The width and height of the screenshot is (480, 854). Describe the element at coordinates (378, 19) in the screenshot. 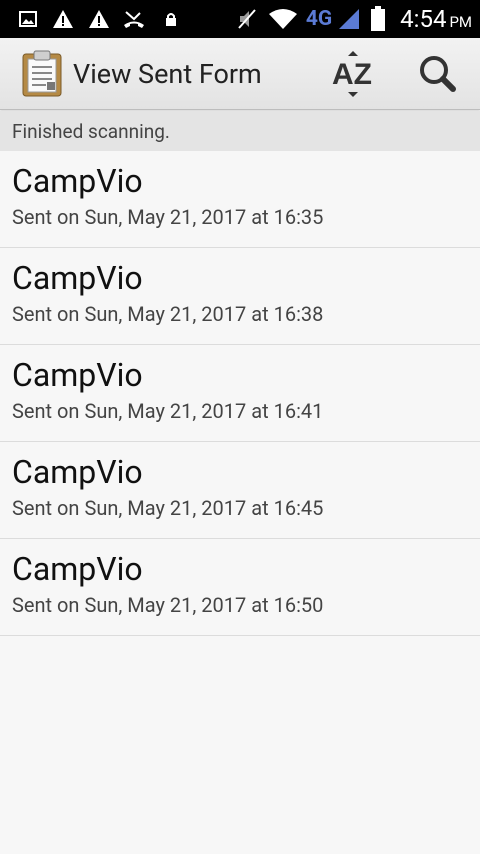

I see `battery-icon` at that location.